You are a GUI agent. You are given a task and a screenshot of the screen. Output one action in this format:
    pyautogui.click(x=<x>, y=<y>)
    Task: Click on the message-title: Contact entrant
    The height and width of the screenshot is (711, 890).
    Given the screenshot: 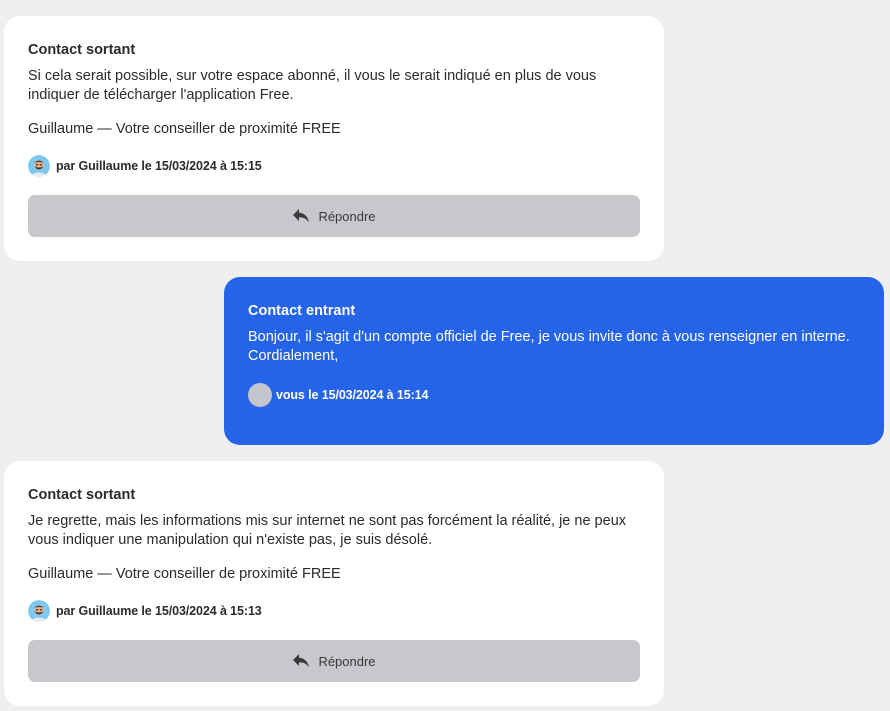 What is the action you would take?
    pyautogui.click(x=302, y=311)
    